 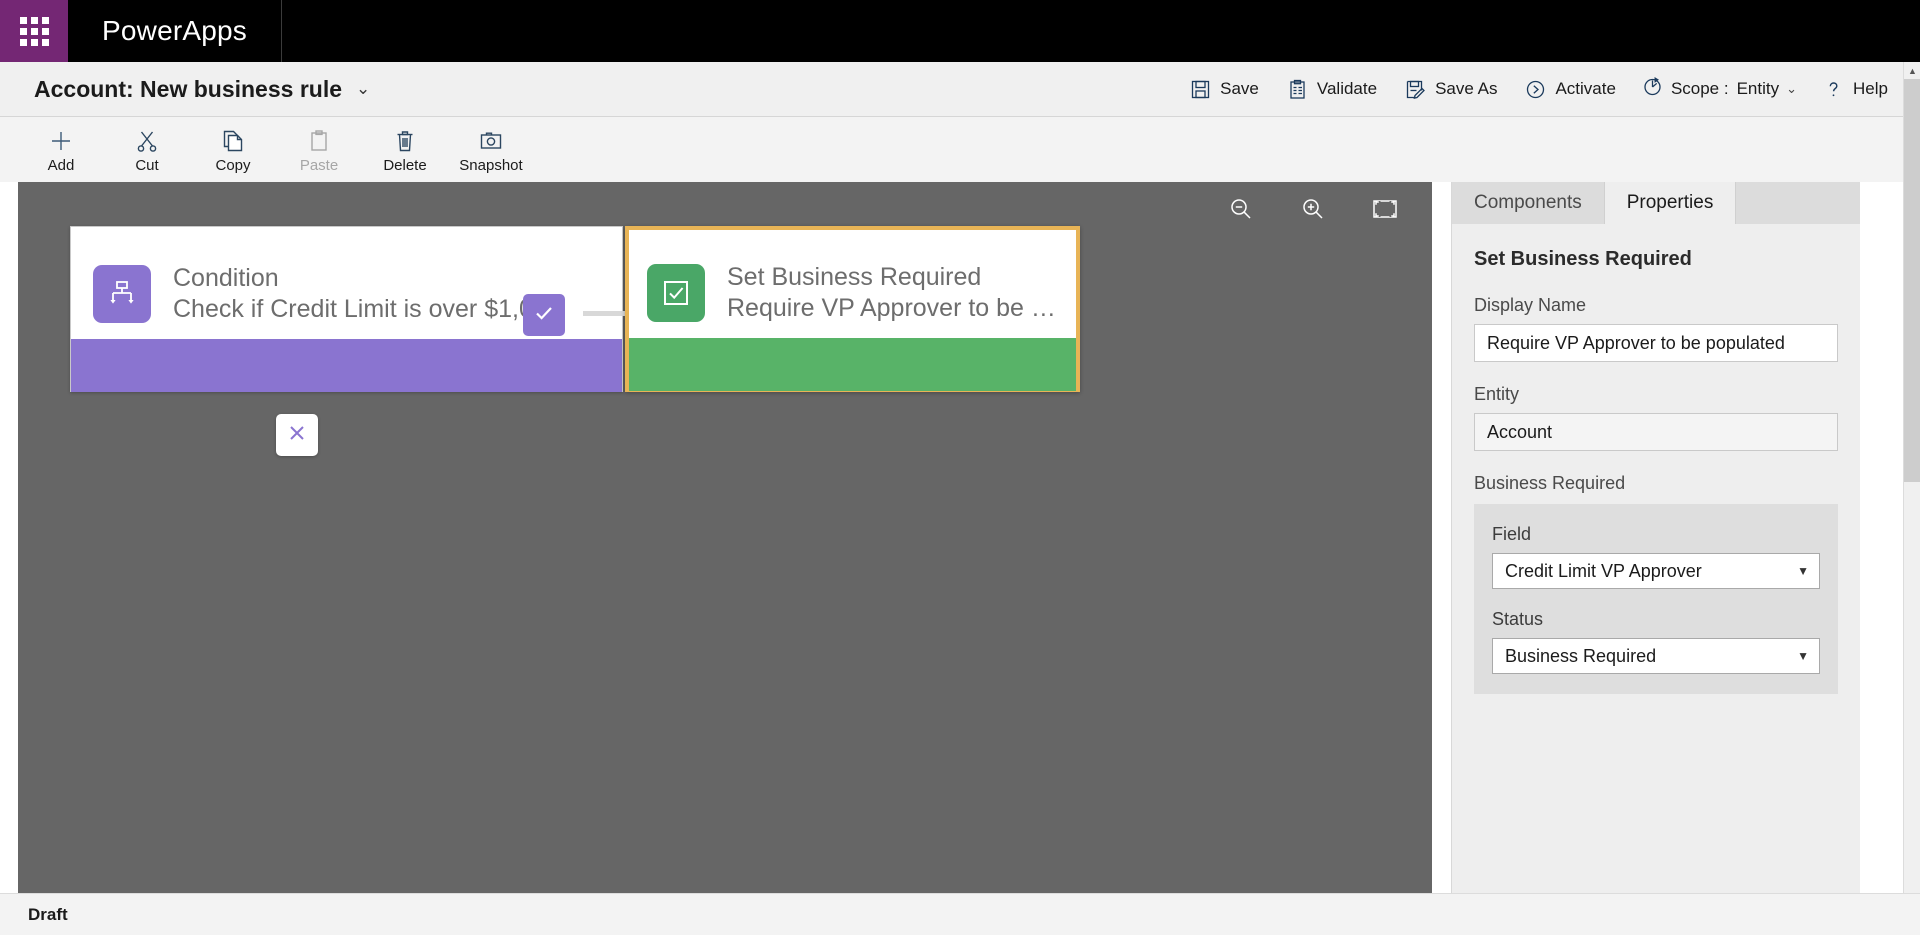 I want to click on tab-properties: Properties, so click(x=1670, y=203).